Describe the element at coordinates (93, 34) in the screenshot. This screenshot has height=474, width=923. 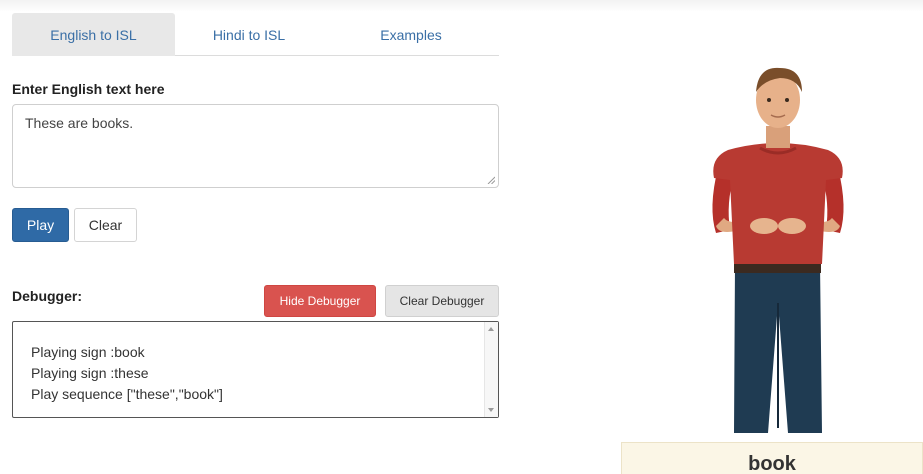
I see `tab-english-to-isl: English to ISL` at that location.